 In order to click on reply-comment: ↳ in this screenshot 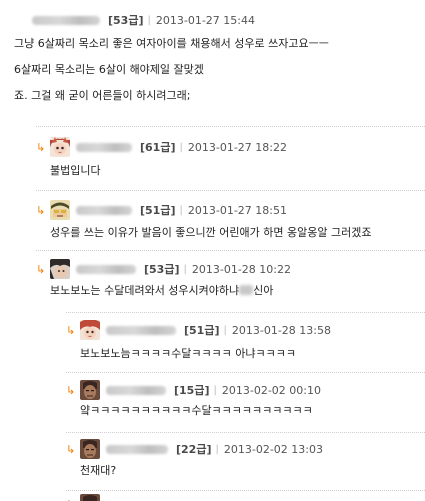, I will do `click(245, 495)`.